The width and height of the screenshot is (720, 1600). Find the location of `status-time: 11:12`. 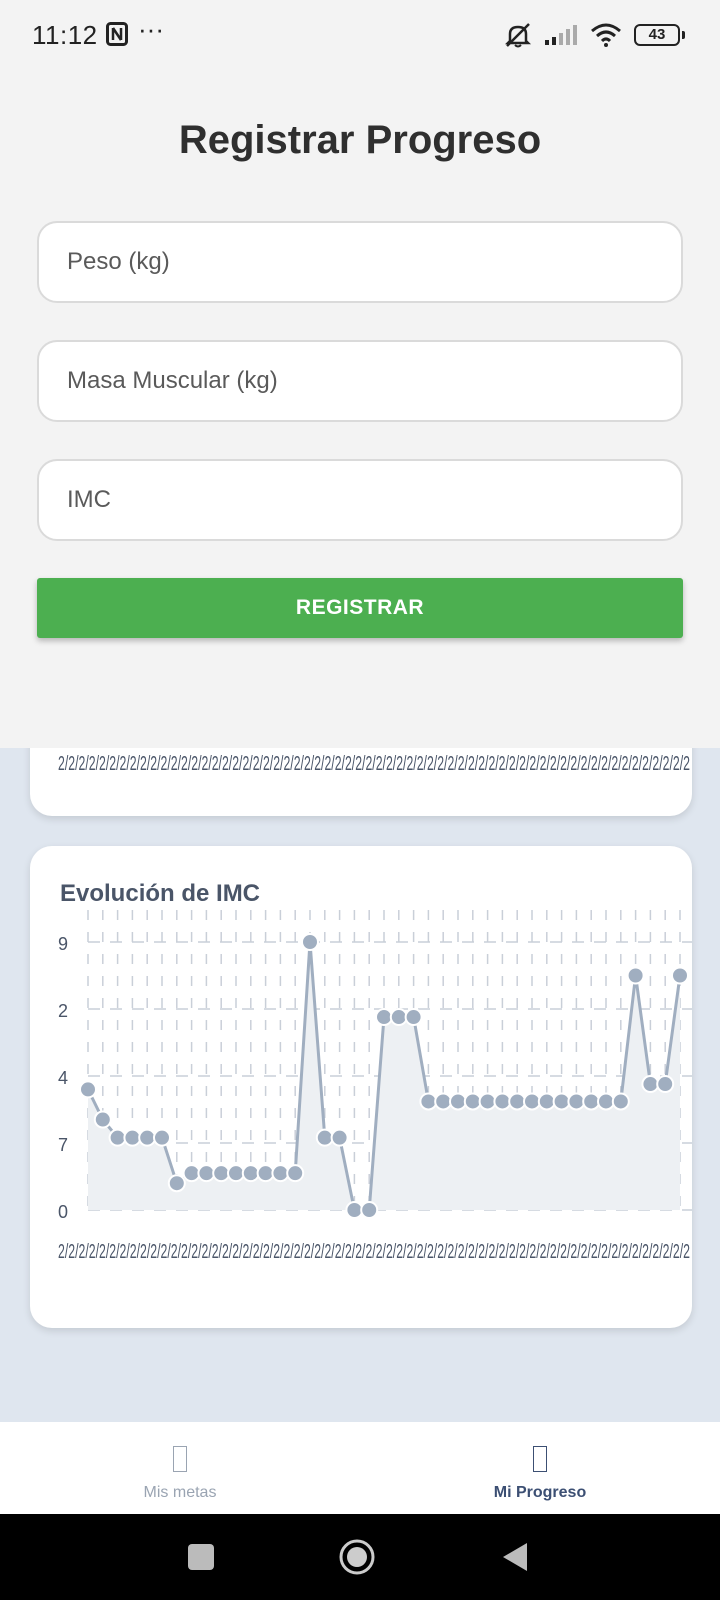

status-time: 11:12 is located at coordinates (65, 35).